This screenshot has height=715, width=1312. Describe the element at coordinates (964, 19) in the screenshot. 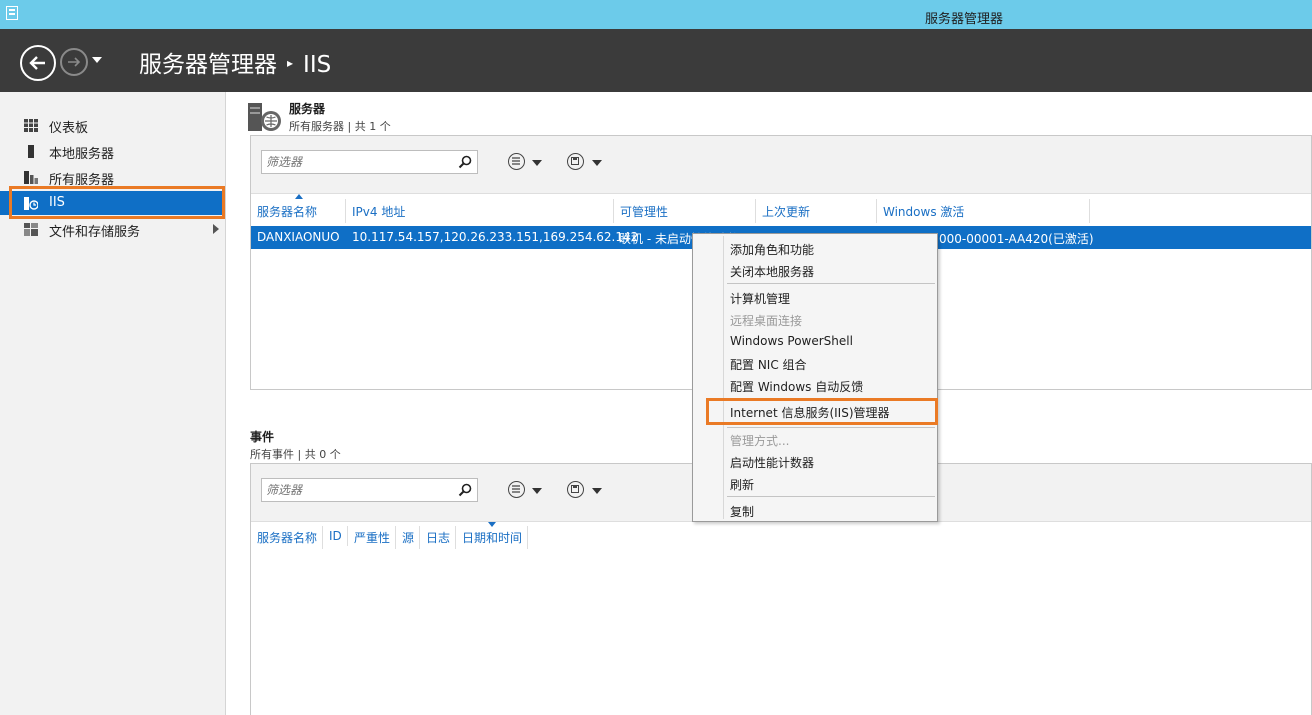

I see `window-title: 服务器管理器` at that location.